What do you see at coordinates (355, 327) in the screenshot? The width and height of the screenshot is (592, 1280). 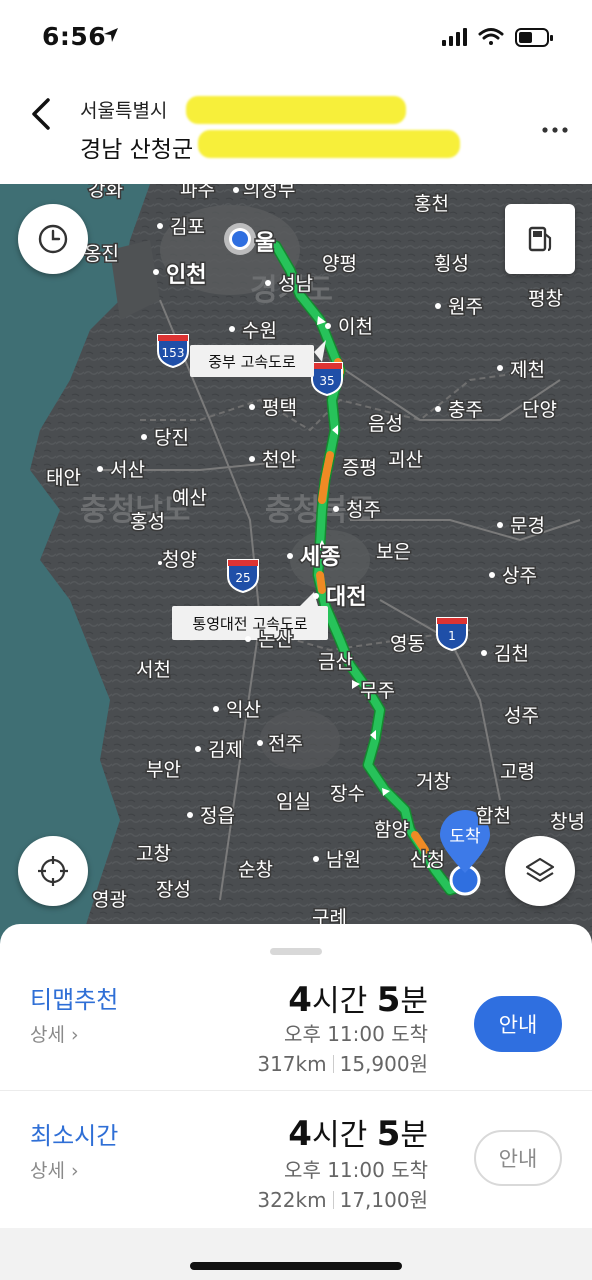 I see `place-label: 이천` at bounding box center [355, 327].